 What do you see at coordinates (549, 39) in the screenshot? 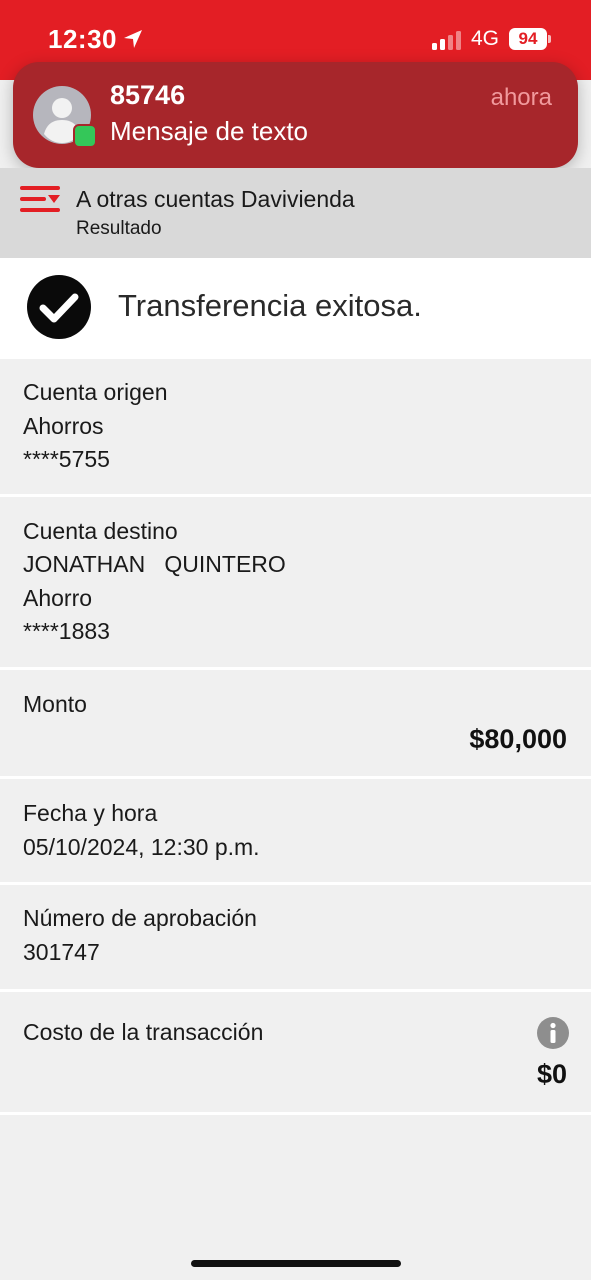
I see `battery-tip` at bounding box center [549, 39].